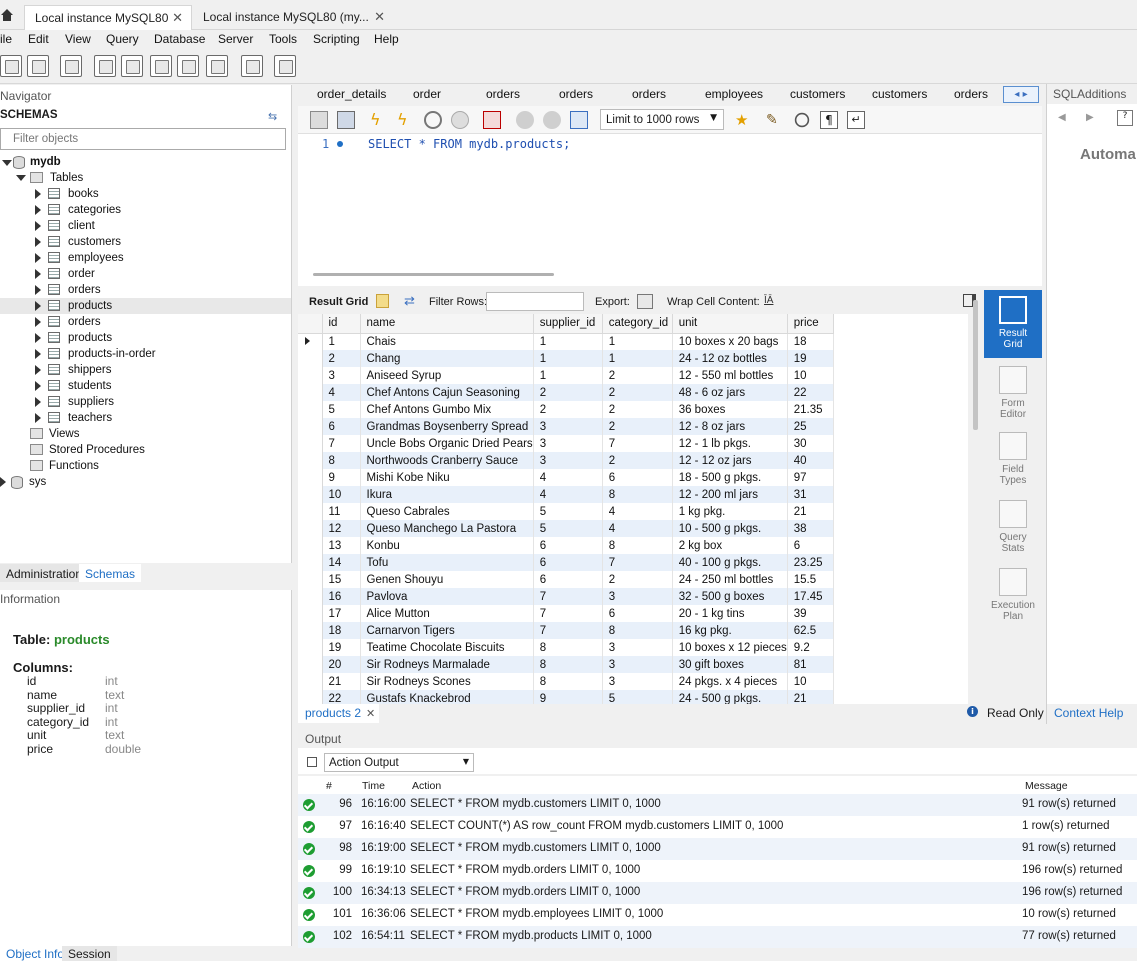 This screenshot has width=1137, height=961. What do you see at coordinates (1062, 117) in the screenshot?
I see `back-icon: ◀` at bounding box center [1062, 117].